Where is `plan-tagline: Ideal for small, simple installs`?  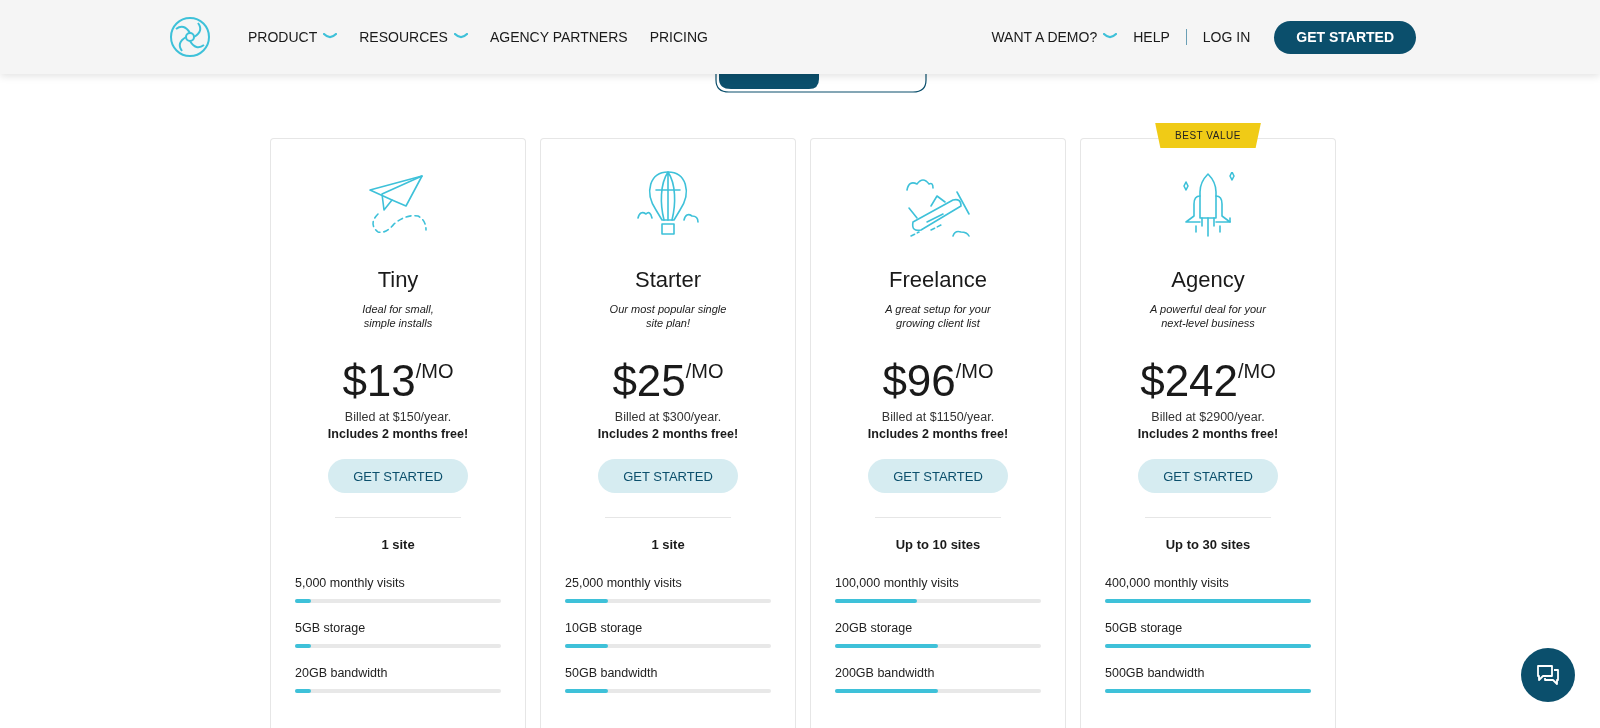
plan-tagline: Ideal for small, simple installs is located at coordinates (398, 316).